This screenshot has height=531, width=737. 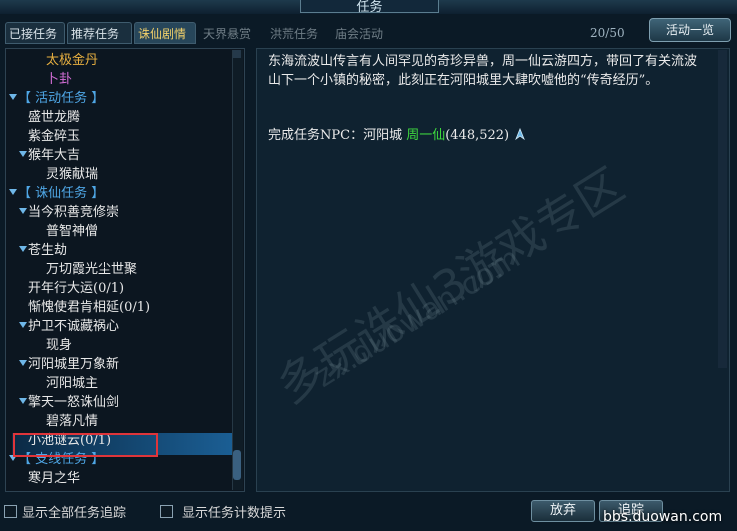 What do you see at coordinates (237, 54) in the screenshot?
I see `scroll-up-arrow-icon` at bounding box center [237, 54].